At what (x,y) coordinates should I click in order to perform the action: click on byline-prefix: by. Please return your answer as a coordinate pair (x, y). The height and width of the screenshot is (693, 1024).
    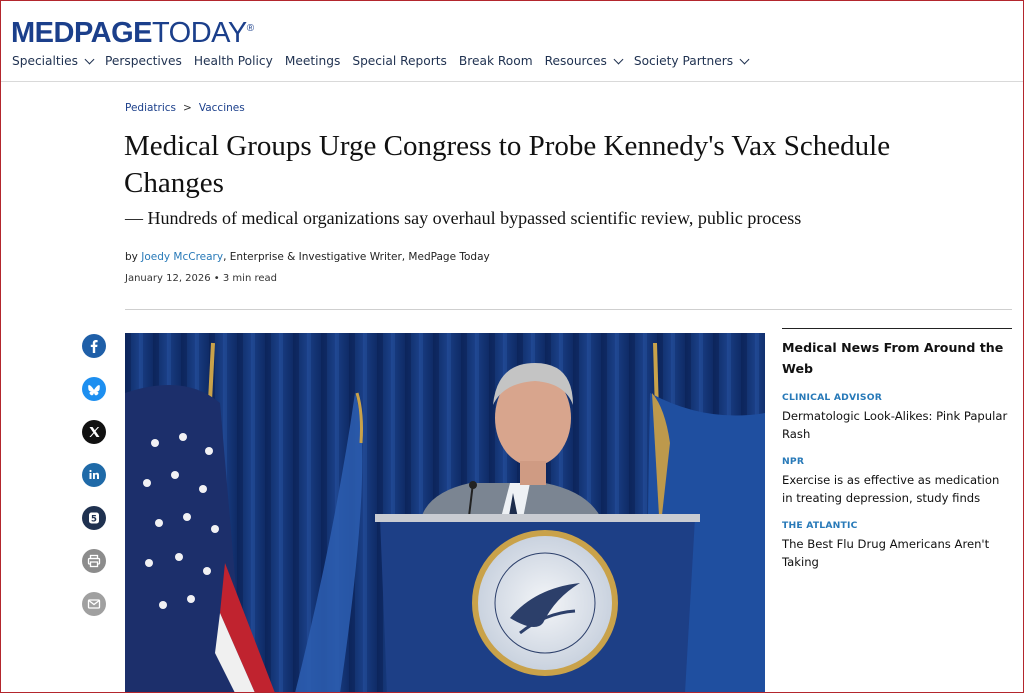
    Looking at the image, I should click on (133, 257).